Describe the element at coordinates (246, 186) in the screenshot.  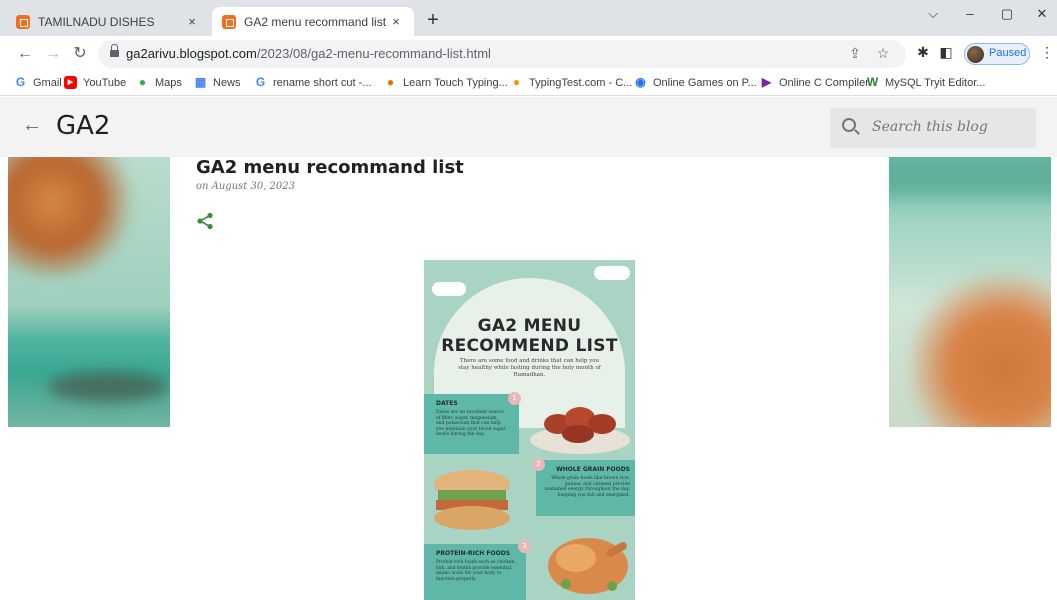
I see `post-date: on August 30, 2023` at that location.